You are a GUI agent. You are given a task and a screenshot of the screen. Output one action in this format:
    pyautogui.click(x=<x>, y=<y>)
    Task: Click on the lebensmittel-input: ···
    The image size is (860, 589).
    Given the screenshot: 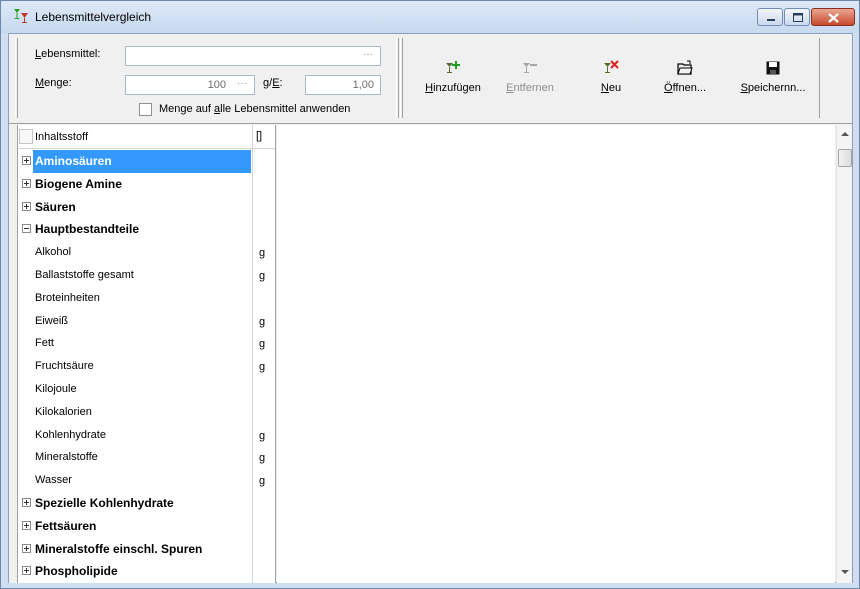 What is the action you would take?
    pyautogui.click(x=253, y=56)
    